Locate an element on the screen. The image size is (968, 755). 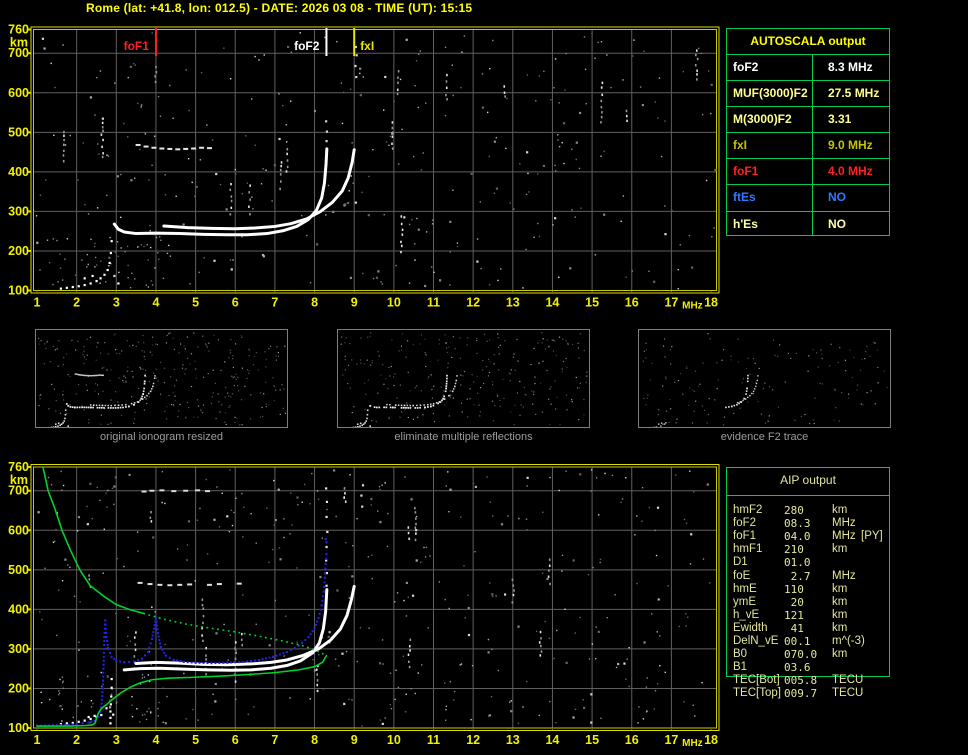
marker-foF1: foF1 is located at coordinates (140, 42).